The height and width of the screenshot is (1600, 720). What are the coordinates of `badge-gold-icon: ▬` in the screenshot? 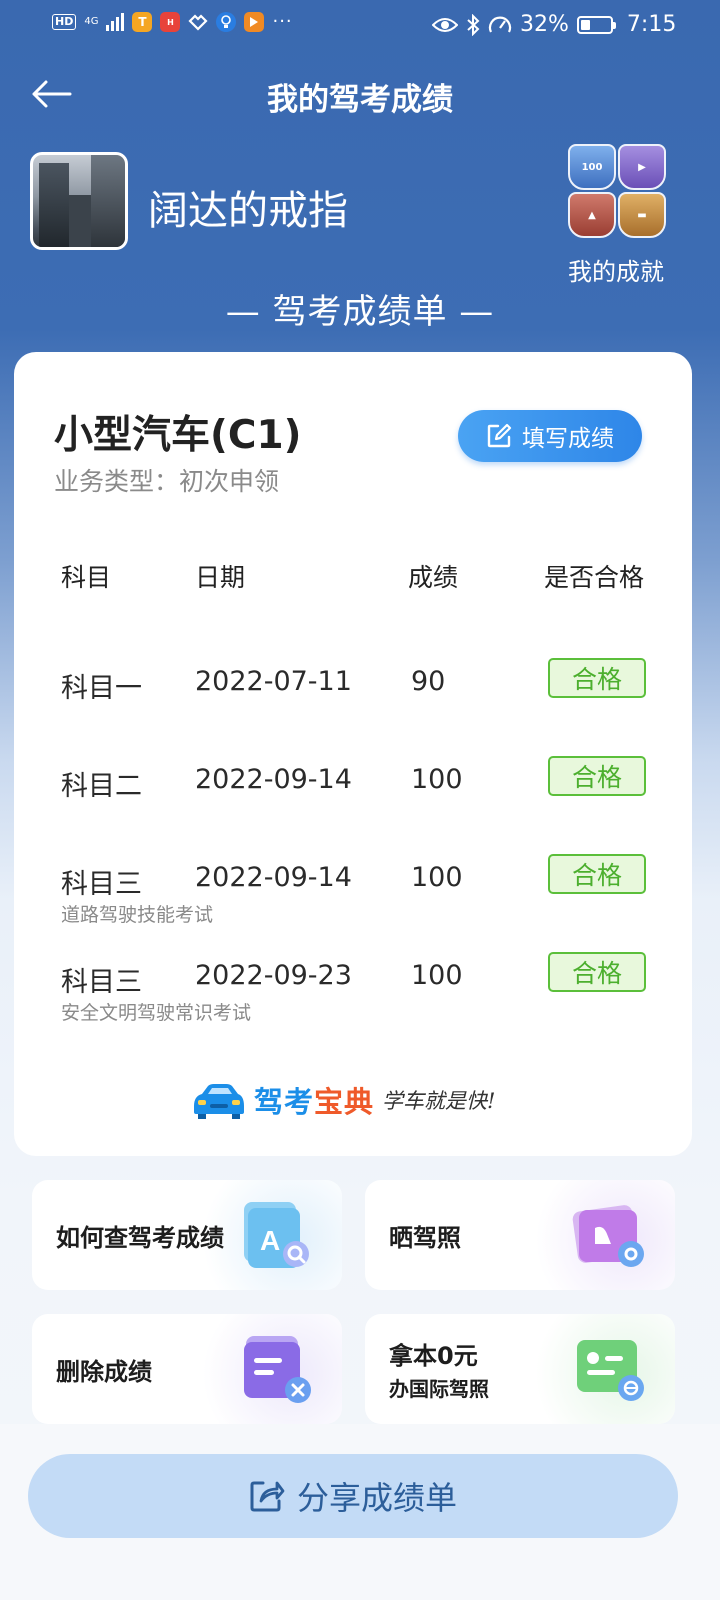 It's located at (642, 215).